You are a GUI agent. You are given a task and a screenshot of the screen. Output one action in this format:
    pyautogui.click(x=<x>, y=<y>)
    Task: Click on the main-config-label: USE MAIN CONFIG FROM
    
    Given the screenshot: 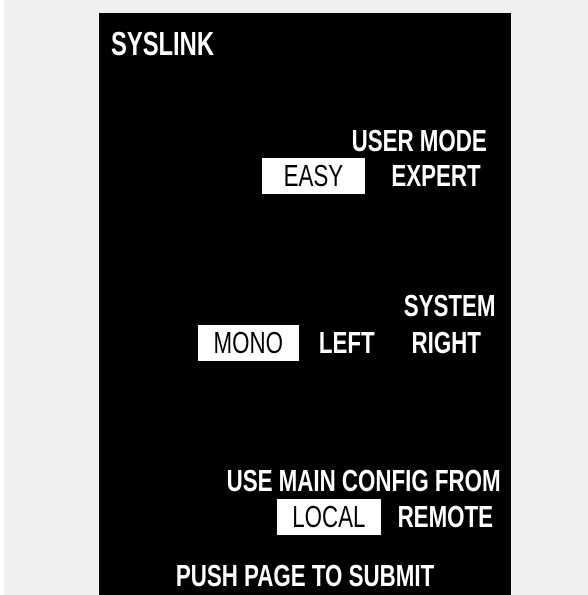 What is the action you would take?
    pyautogui.click(x=363, y=480)
    